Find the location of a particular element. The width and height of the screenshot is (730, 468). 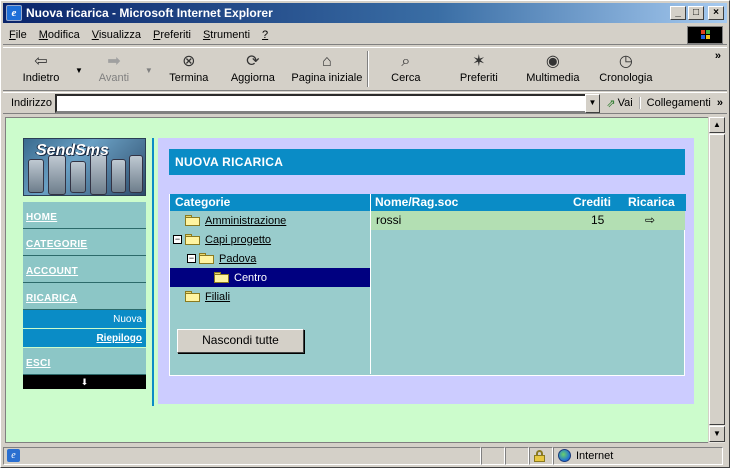

status-text-cell: e is located at coordinates (242, 455).